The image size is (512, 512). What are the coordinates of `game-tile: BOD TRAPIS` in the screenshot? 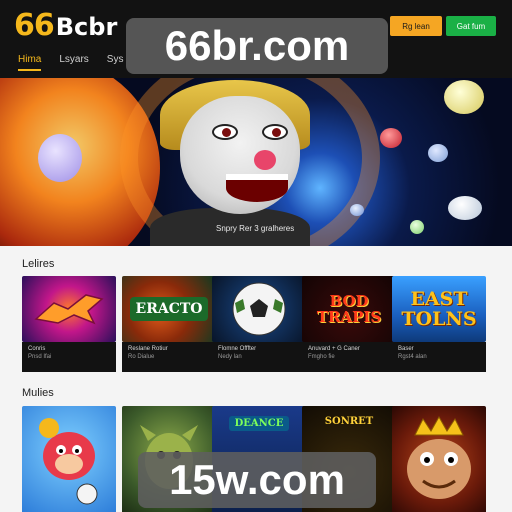 It's located at (349, 309).